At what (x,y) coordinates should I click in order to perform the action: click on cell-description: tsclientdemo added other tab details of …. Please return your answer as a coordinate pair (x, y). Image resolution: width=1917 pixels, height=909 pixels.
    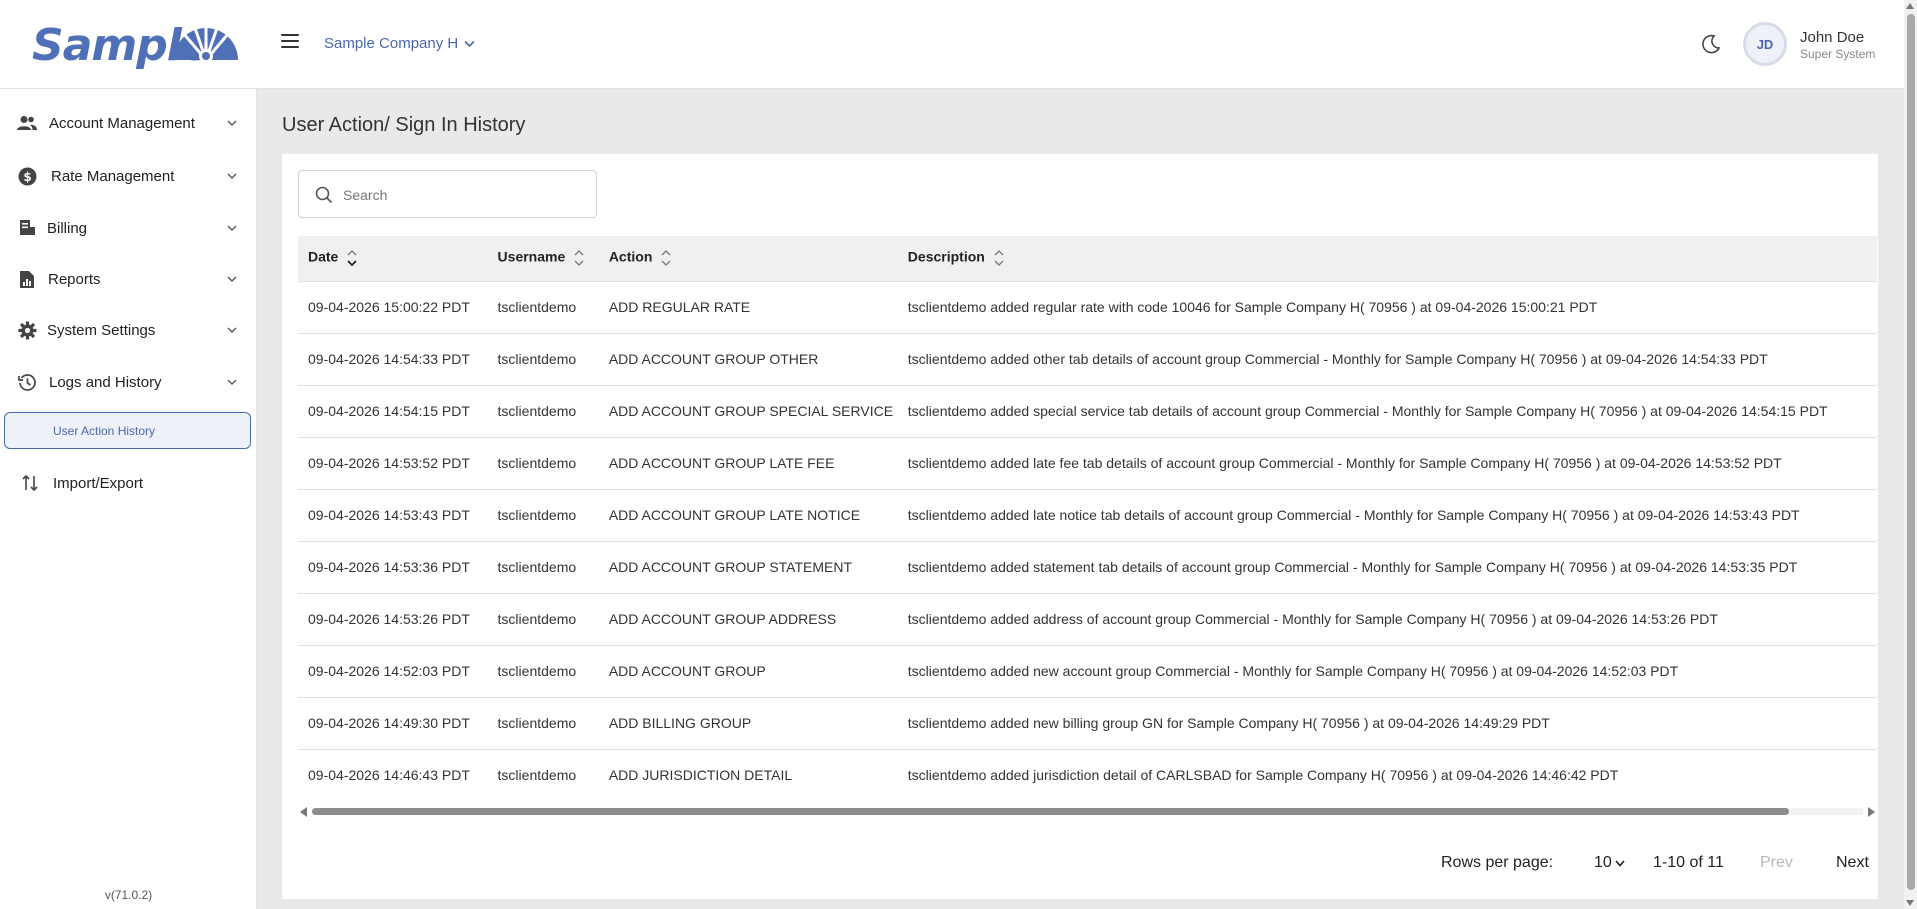
    Looking at the image, I should click on (1387, 358).